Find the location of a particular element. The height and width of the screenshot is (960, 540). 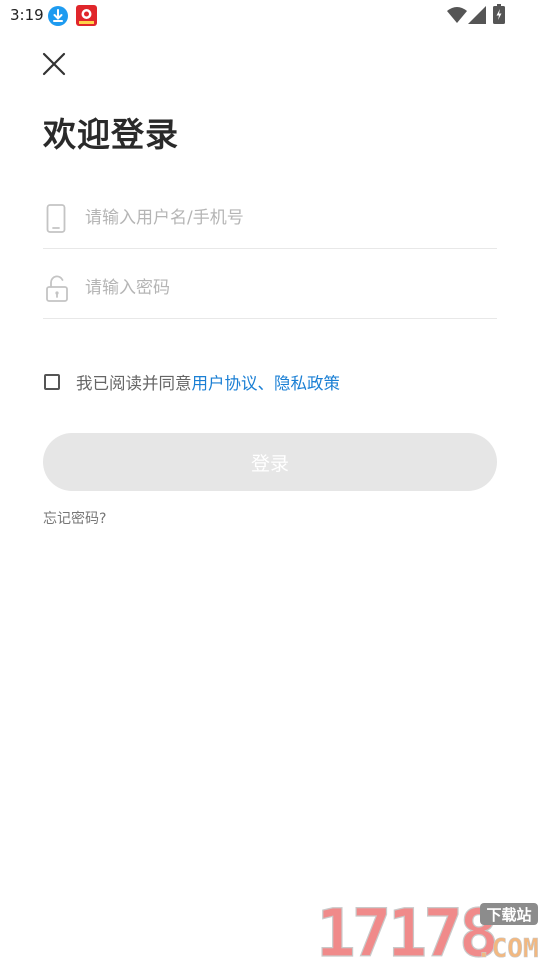

login-button: 登录 is located at coordinates (270, 462).